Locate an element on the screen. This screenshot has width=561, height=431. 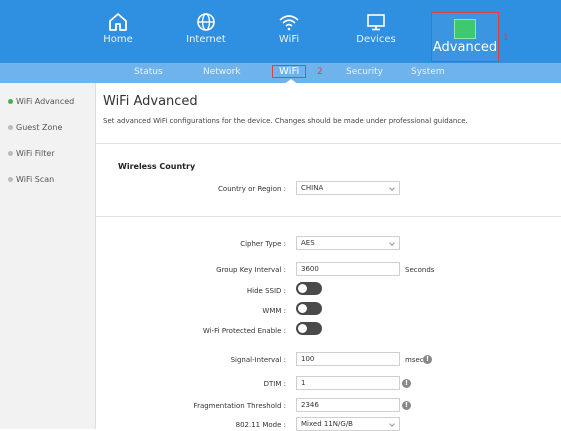
sidebar-item-wifi-scan: WiFi Scan is located at coordinates (31, 179).